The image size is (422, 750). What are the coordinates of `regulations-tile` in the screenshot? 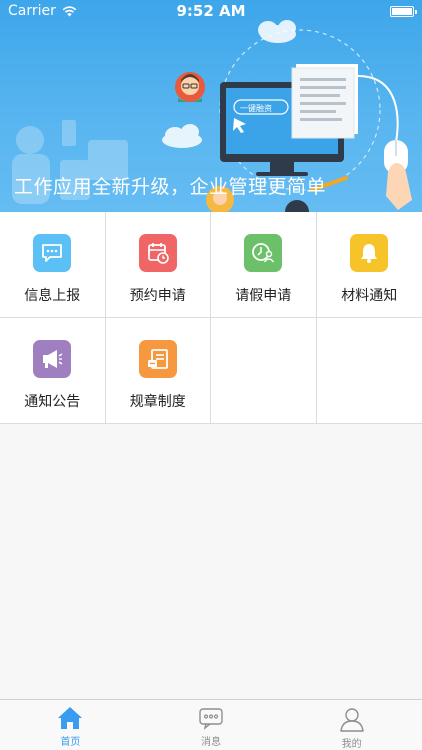 It's located at (157, 359).